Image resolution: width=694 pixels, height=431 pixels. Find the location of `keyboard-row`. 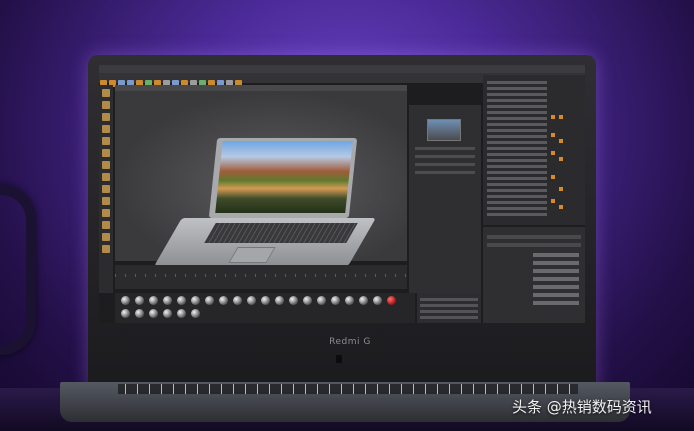

keyboard-row is located at coordinates (348, 389).